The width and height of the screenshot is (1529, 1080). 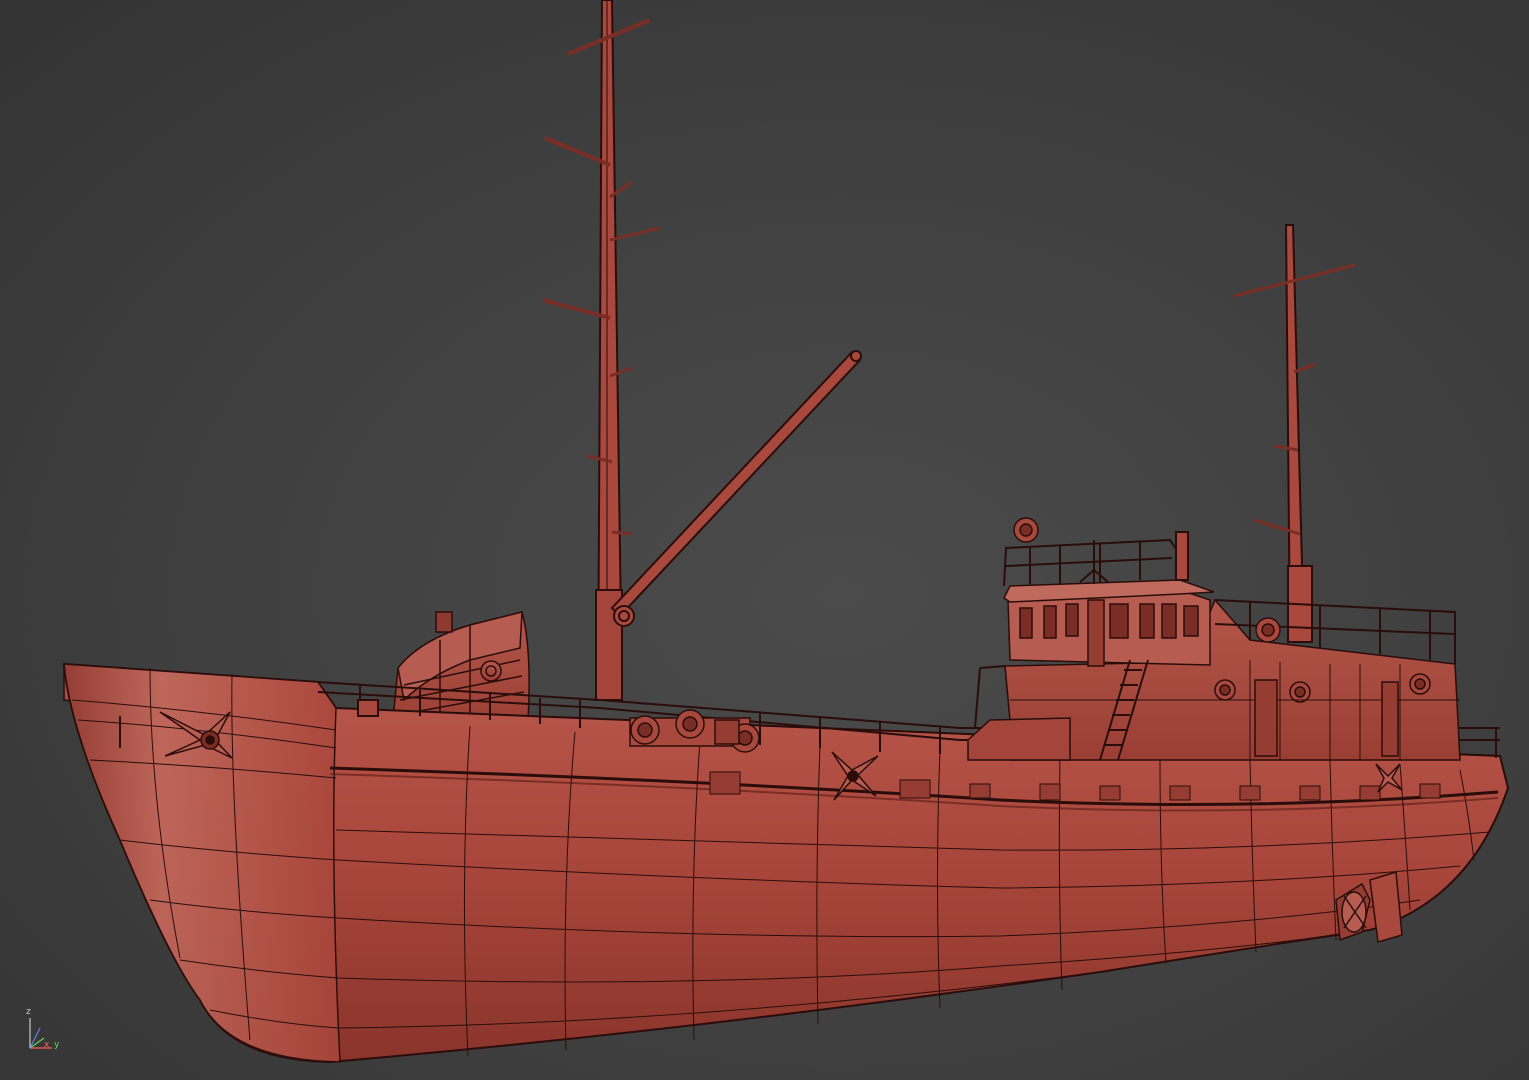 I want to click on searchlight, so click(x=1026, y=530).